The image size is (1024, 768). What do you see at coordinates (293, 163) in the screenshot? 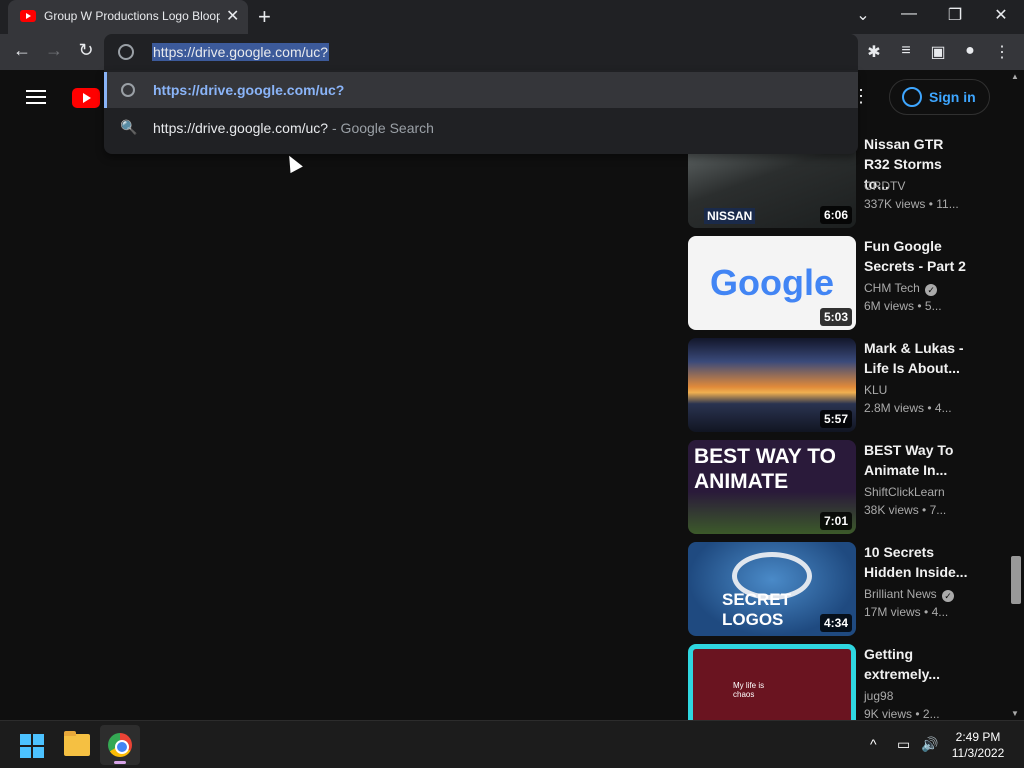
I see `mouse-cursor-icon` at bounding box center [293, 163].